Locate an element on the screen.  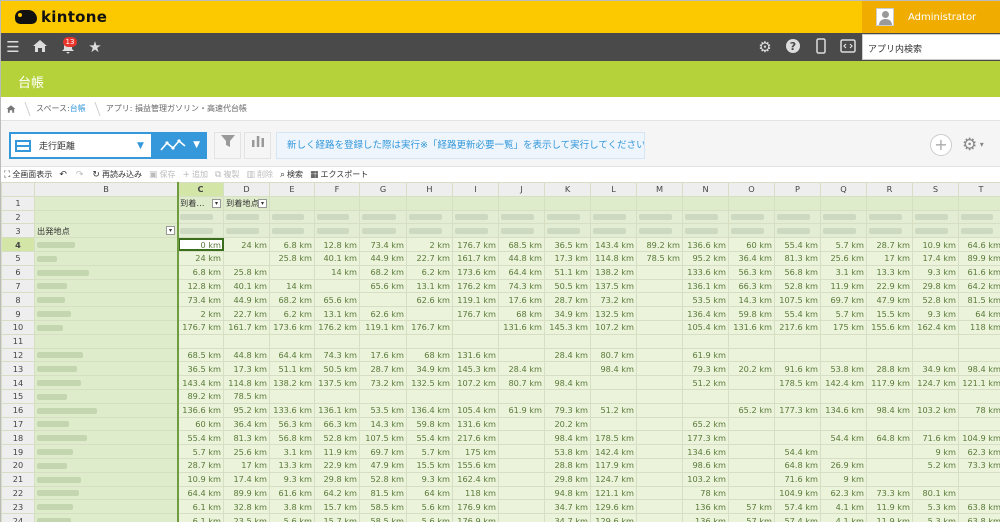
cell-E22: 61.6 km is located at coordinates (292, 493).